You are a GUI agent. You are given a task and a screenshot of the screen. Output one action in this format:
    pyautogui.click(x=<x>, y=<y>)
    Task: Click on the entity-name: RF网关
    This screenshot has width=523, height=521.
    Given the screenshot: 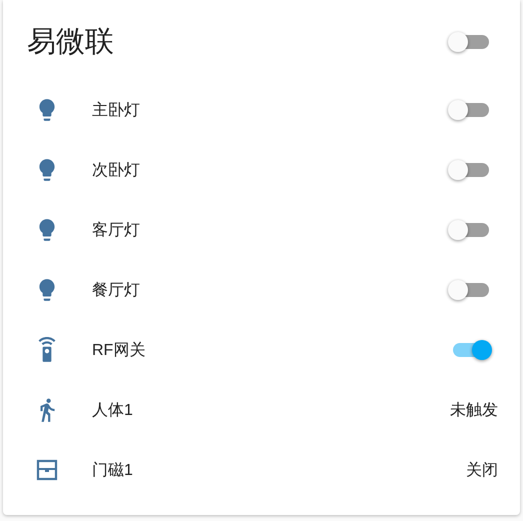 What is the action you would take?
    pyautogui.click(x=119, y=350)
    